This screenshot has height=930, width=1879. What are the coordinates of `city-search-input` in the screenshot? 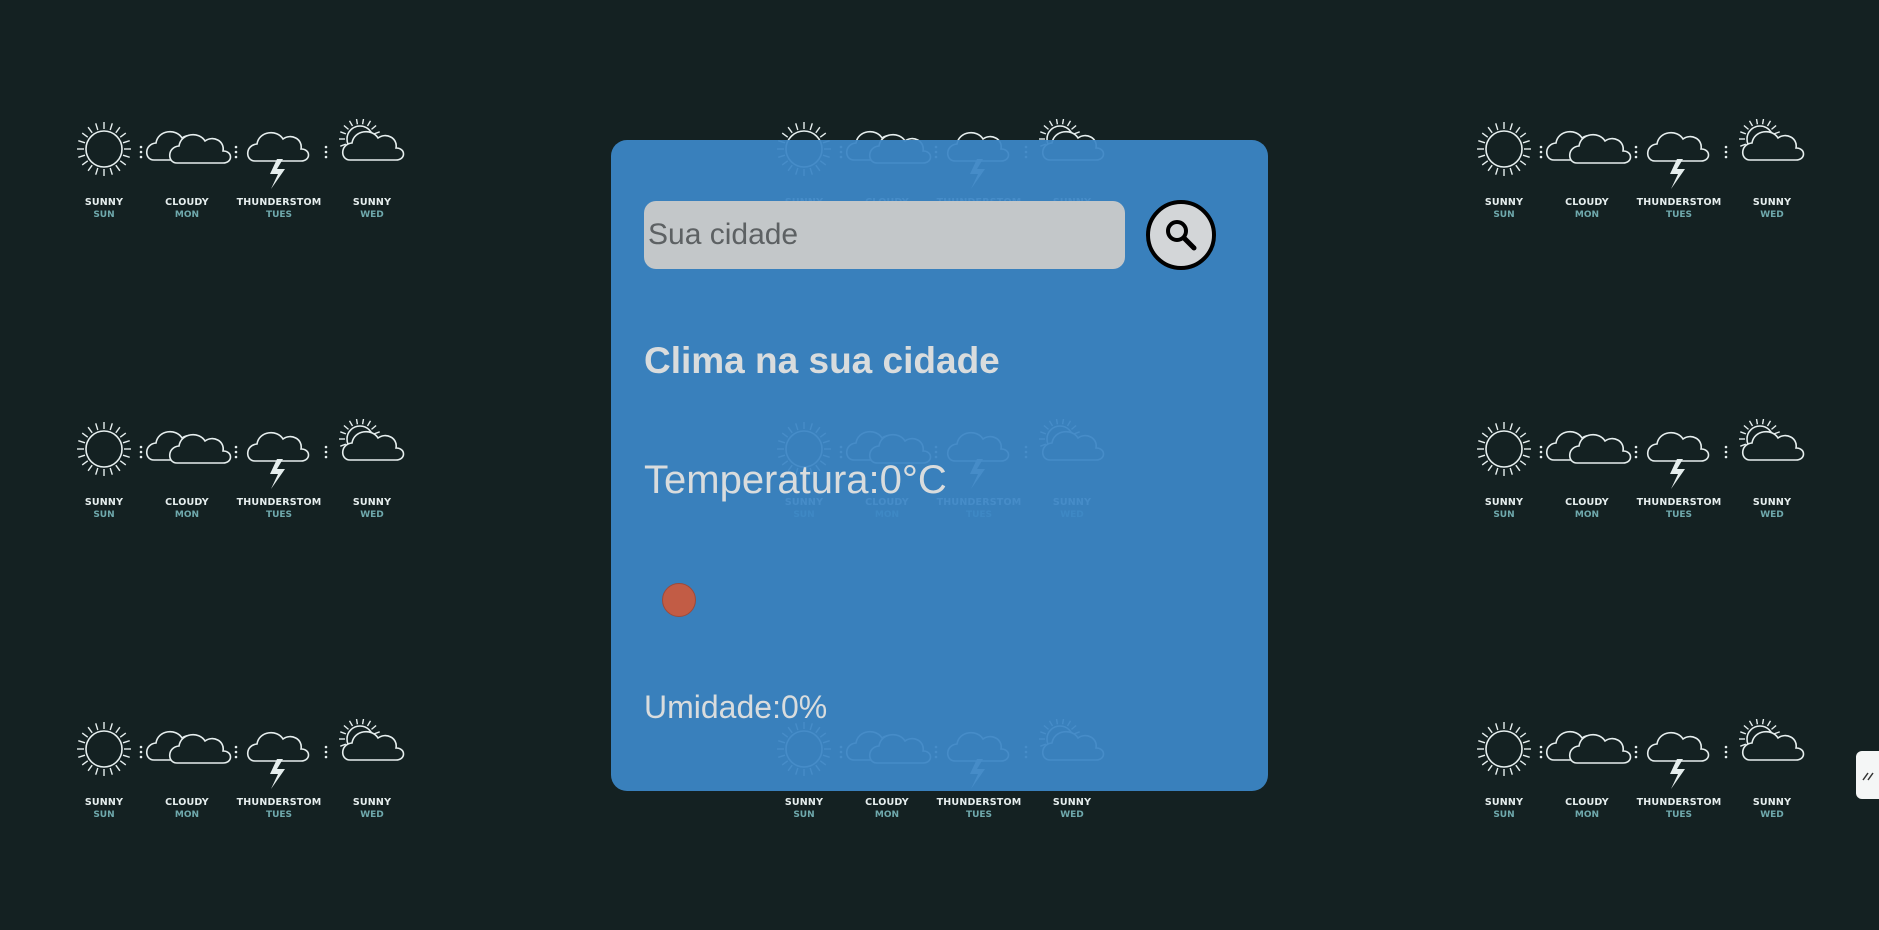 It's located at (884, 235).